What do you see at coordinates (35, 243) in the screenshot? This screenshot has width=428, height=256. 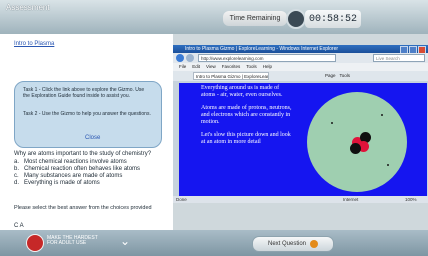 I see `logo-icon` at bounding box center [35, 243].